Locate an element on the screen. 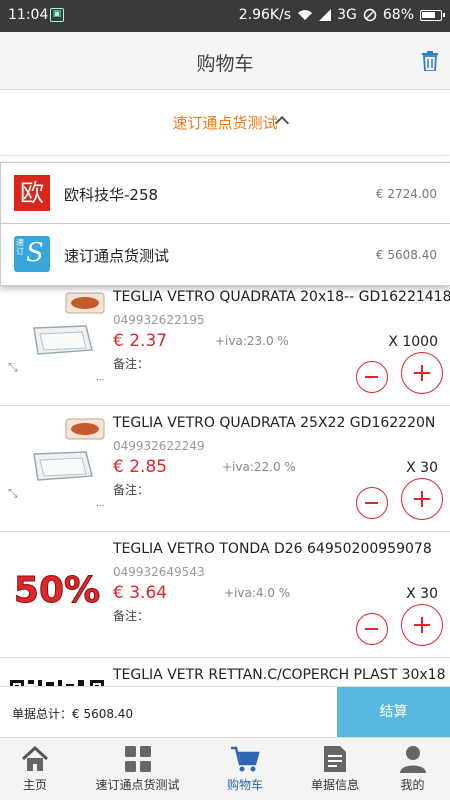  bottom-navigation: 主页 速订通点货测试 购物车 单据信息 我的 is located at coordinates (225, 768).